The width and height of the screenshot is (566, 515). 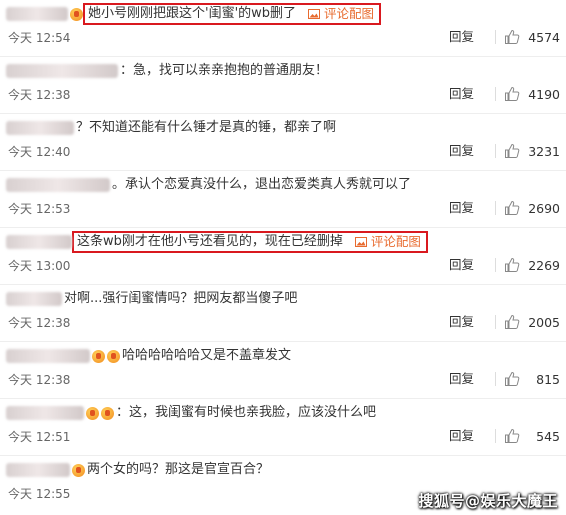 What do you see at coordinates (283, 85) in the screenshot?
I see `comment-item: ：急，找可以亲亲抱抱的普通朋友！ 今天 12:38 回复 4190` at bounding box center [283, 85].